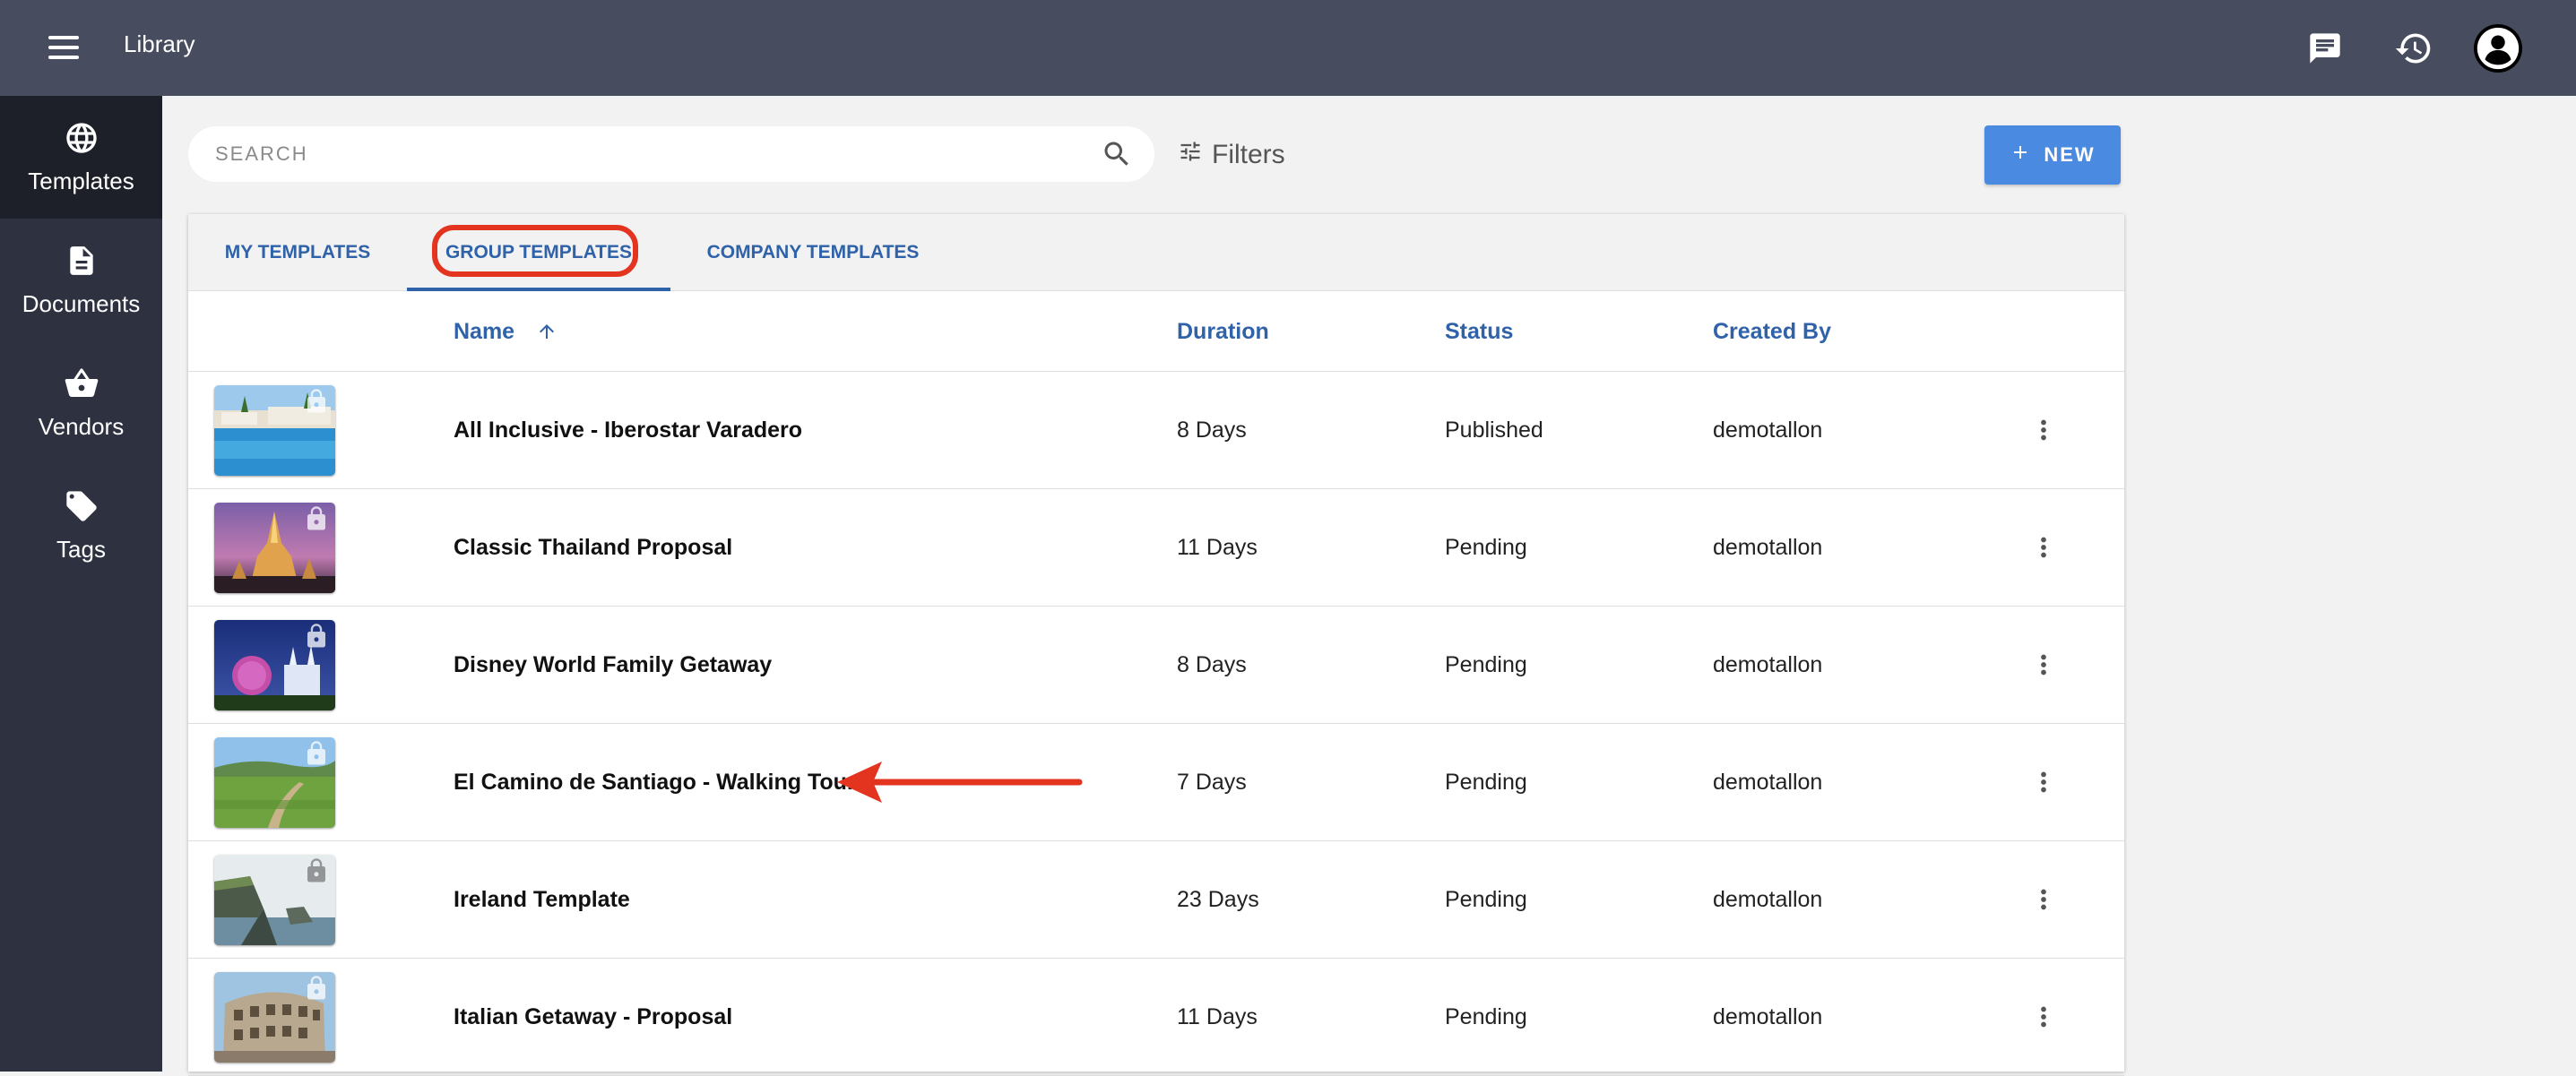 The height and width of the screenshot is (1076, 2576). I want to click on document-icon, so click(82, 263).